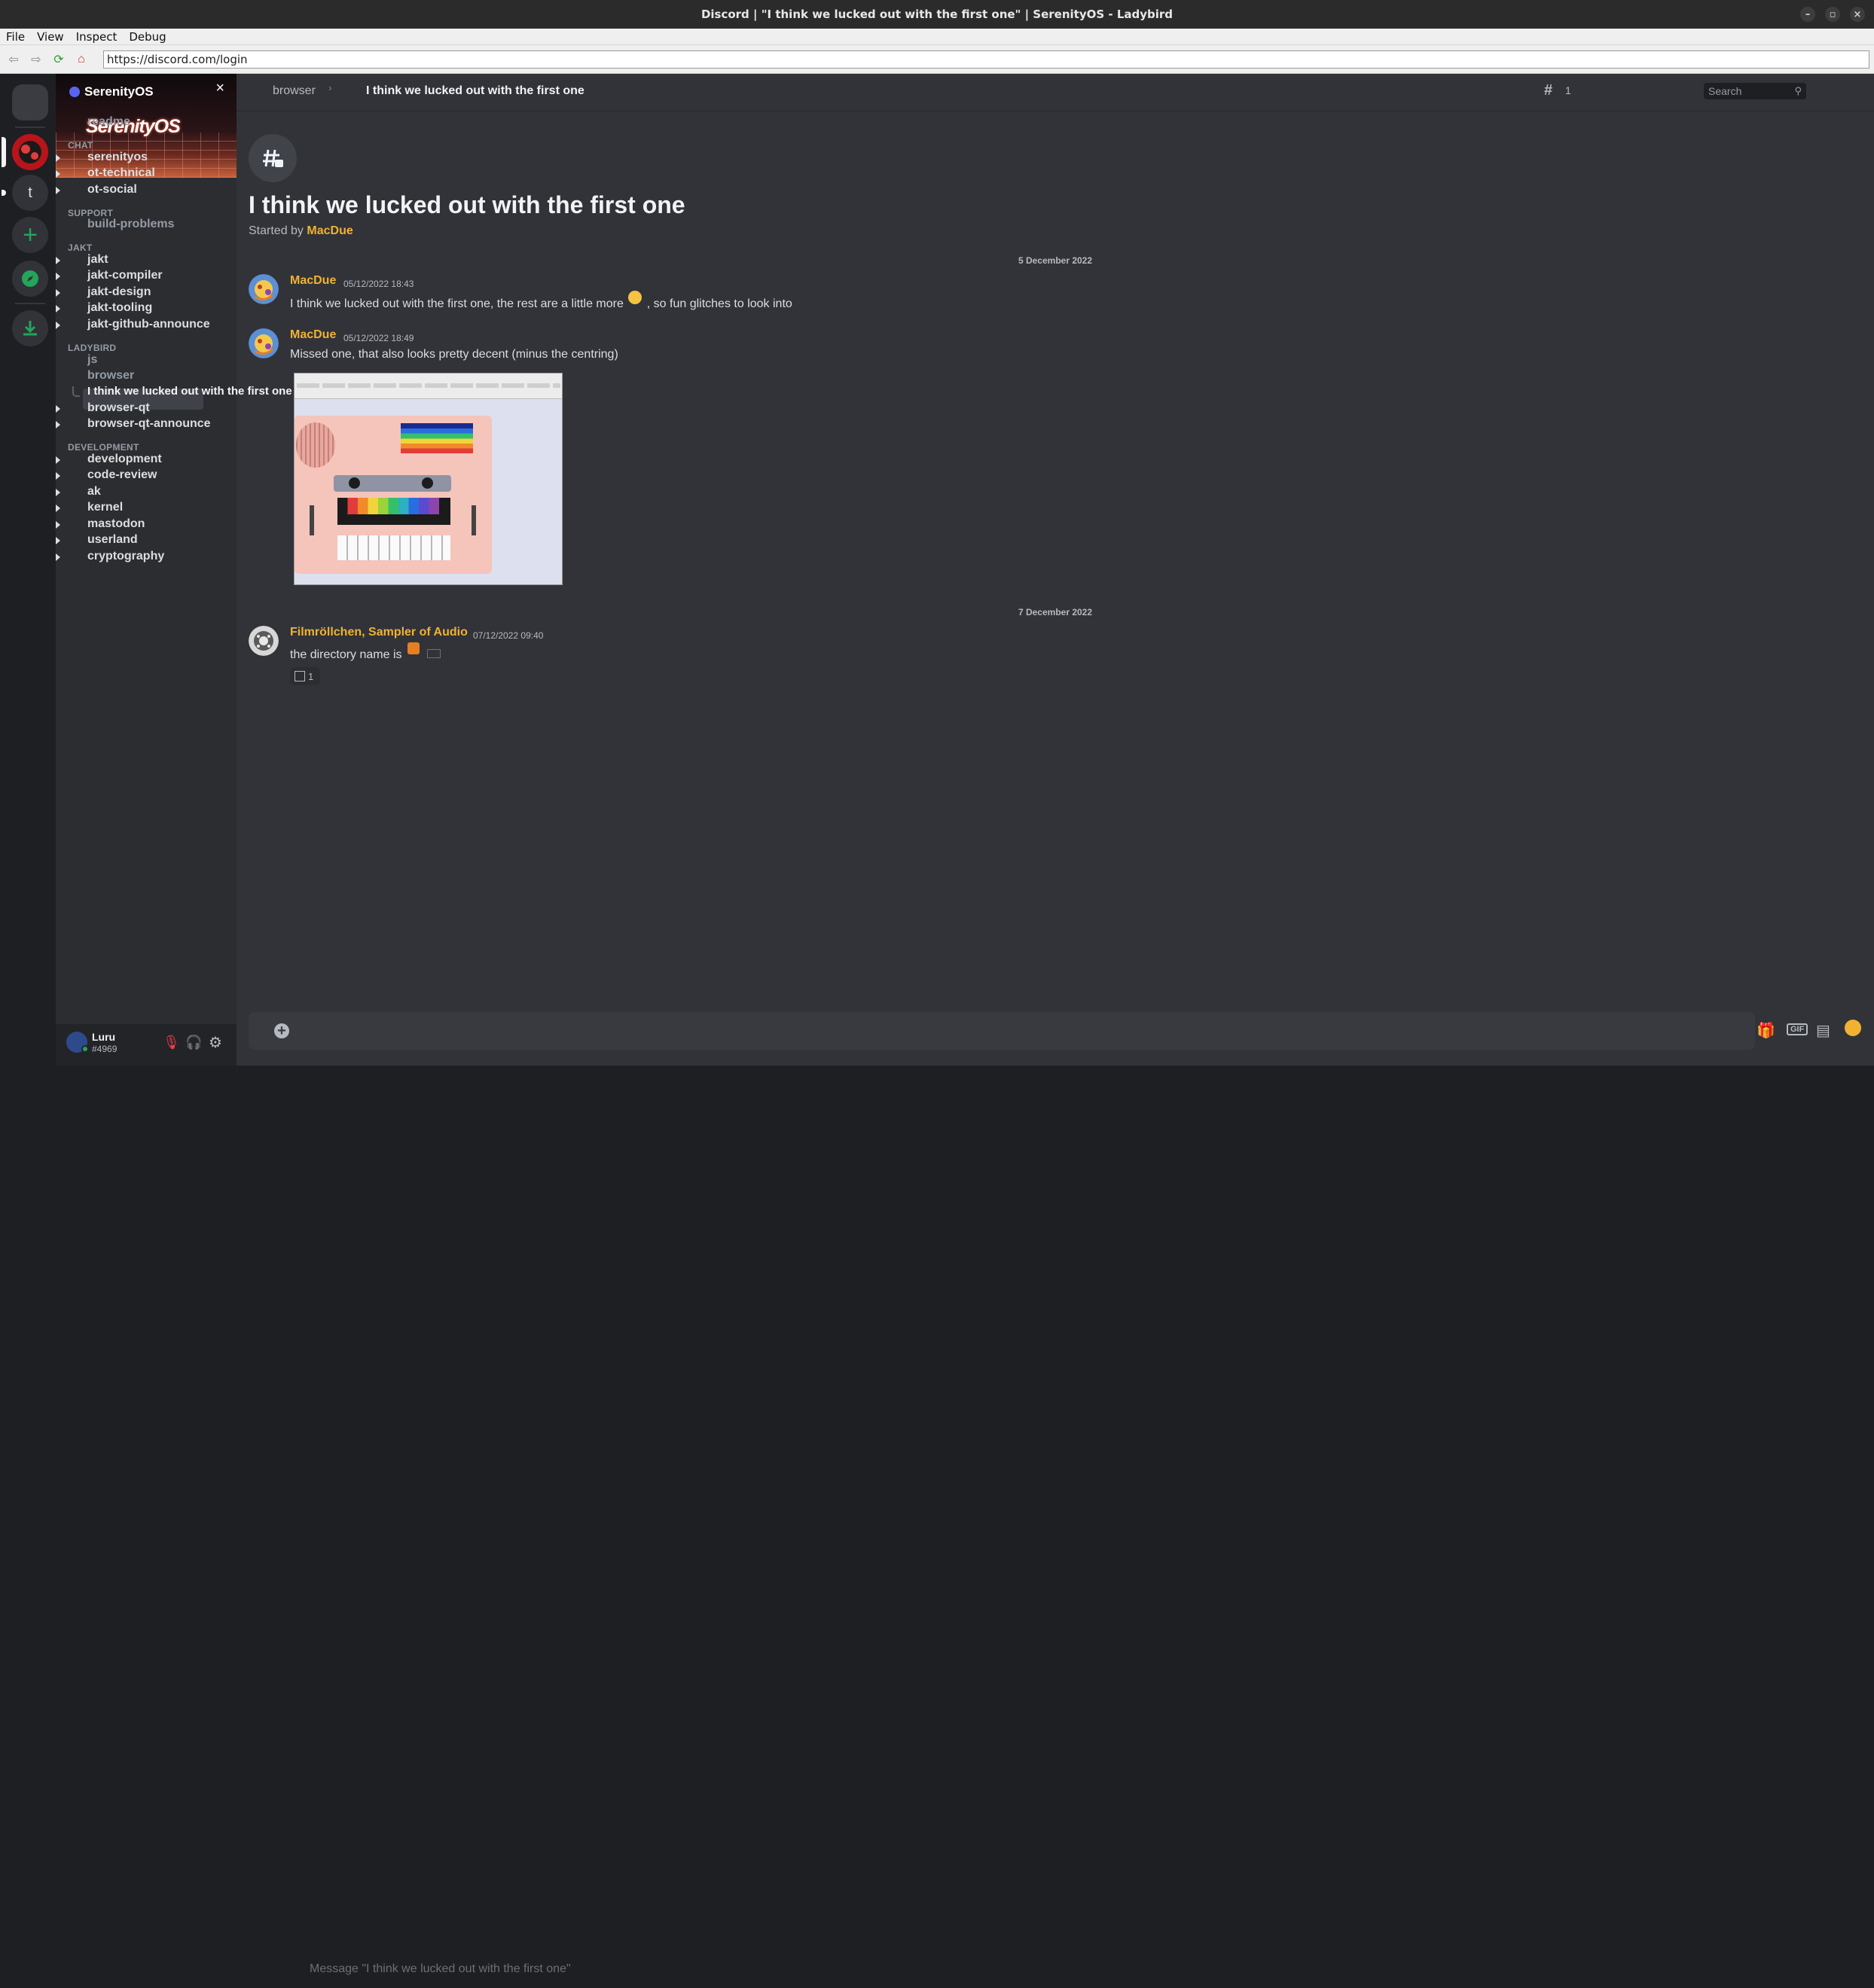 Image resolution: width=1874 pixels, height=1988 pixels. Describe the element at coordinates (122, 475) in the screenshot. I see `sidebar-channel-item: code-review` at that location.